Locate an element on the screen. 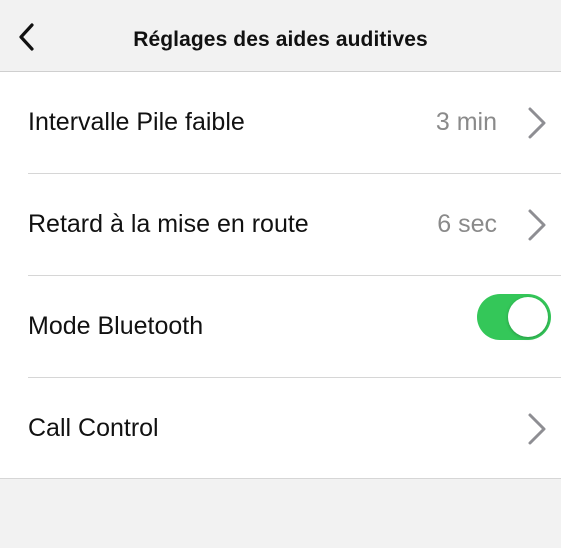  row-value: 3 min is located at coordinates (466, 122).